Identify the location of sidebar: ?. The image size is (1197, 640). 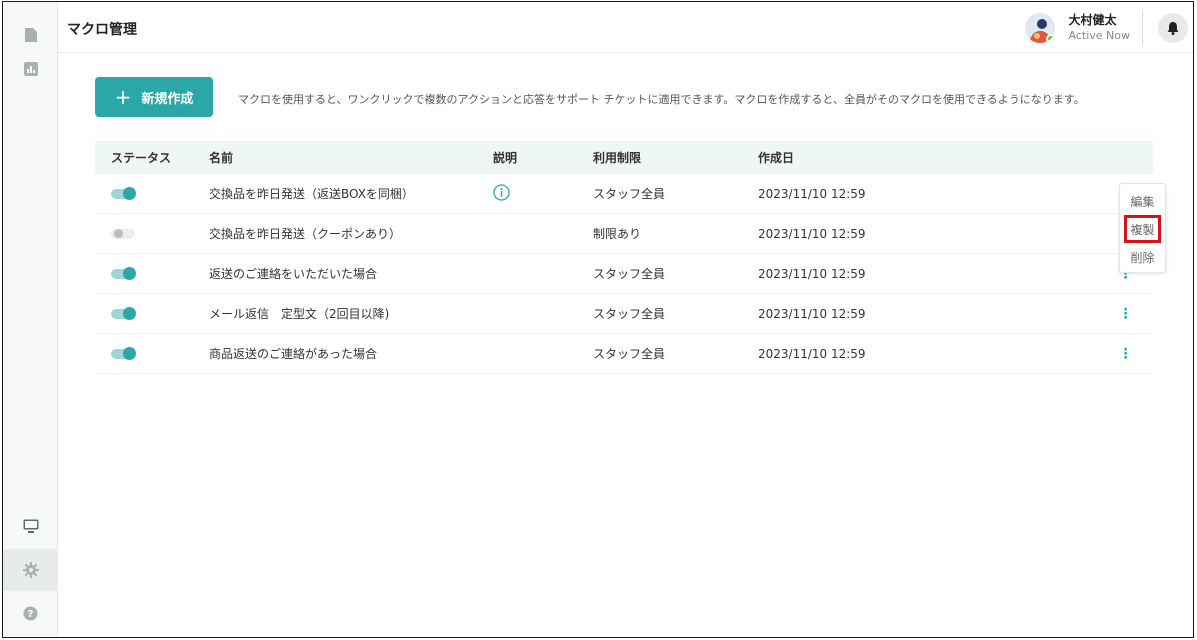
(30, 319).